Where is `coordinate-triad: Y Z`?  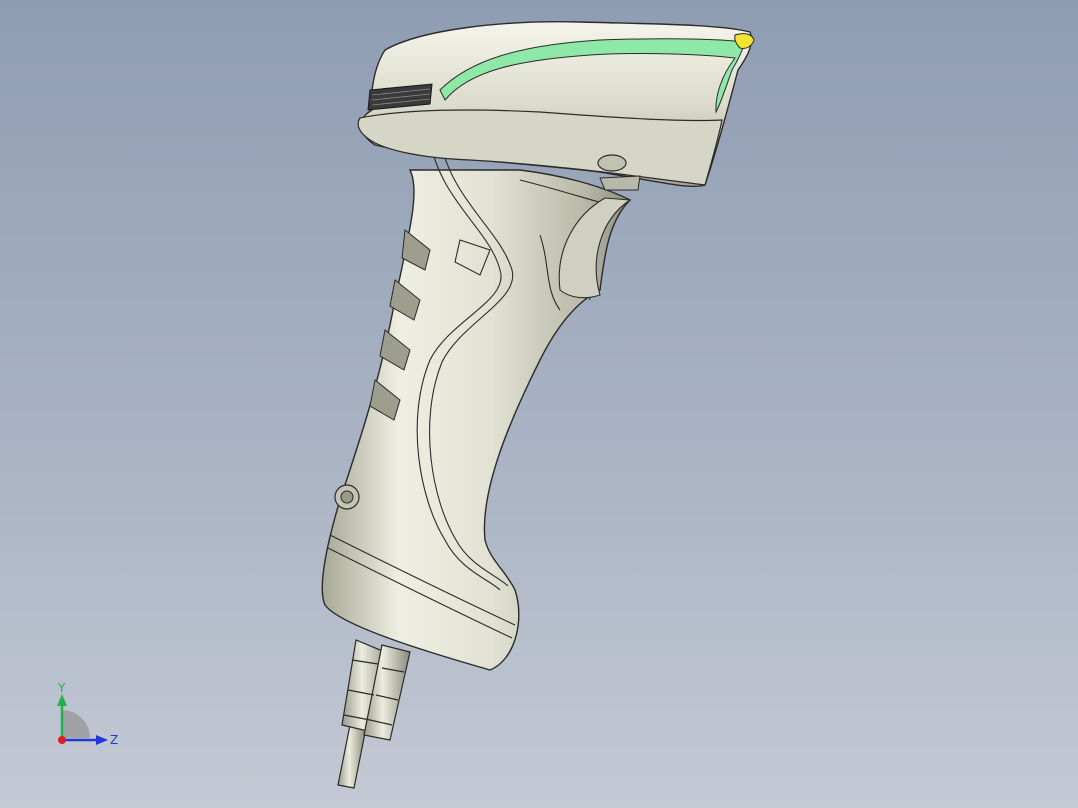
coordinate-triad: Y Z is located at coordinates (87, 714).